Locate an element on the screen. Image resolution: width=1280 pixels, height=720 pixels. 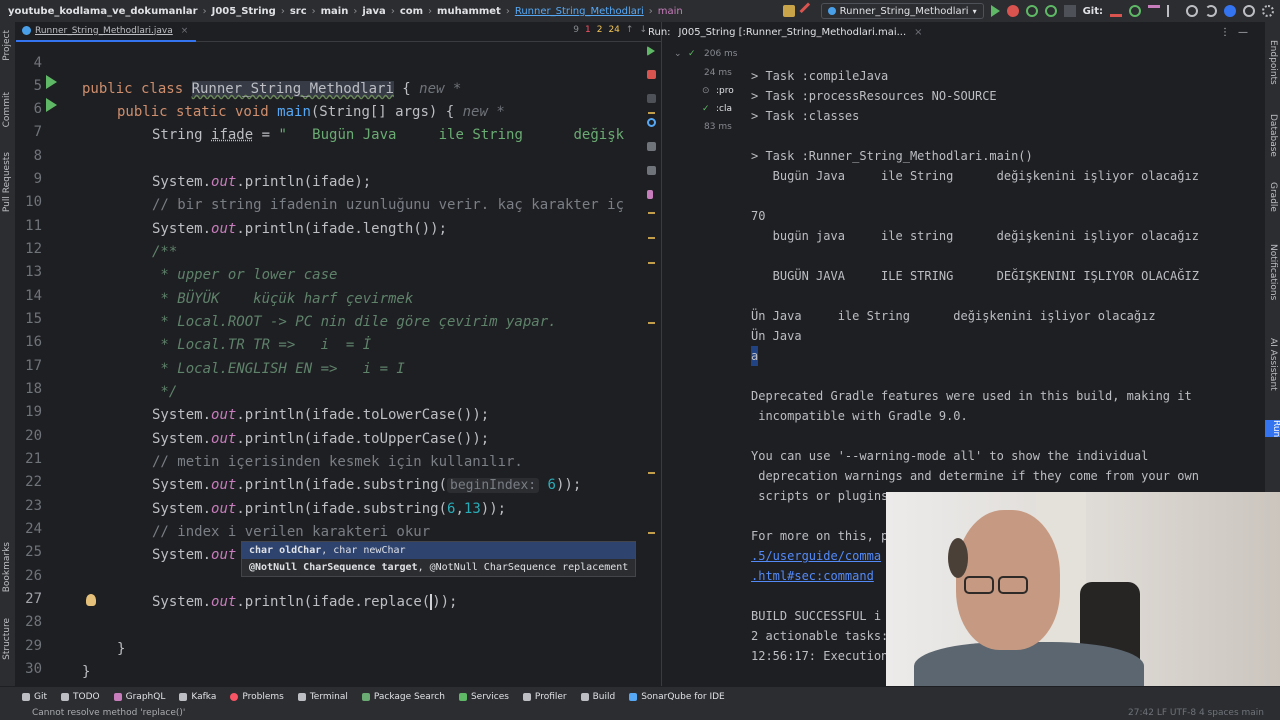
breadcrumb-module: J005_String is located at coordinates (244, 11).